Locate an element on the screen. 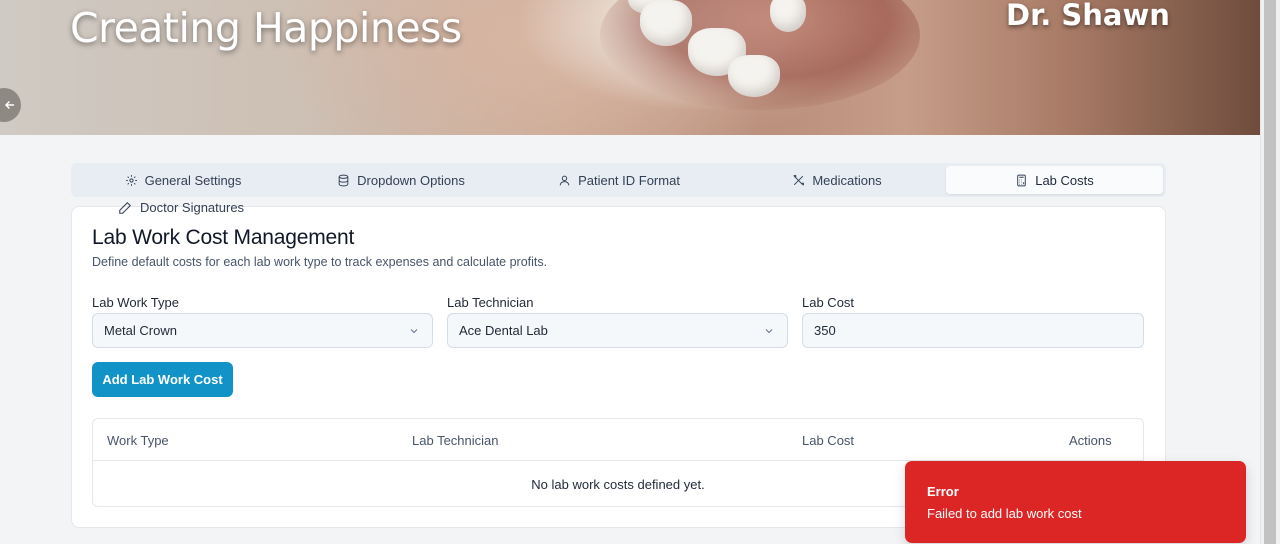 The height and width of the screenshot is (544, 1280). tab-dropdown-options: Dropdown Options is located at coordinates (401, 180).